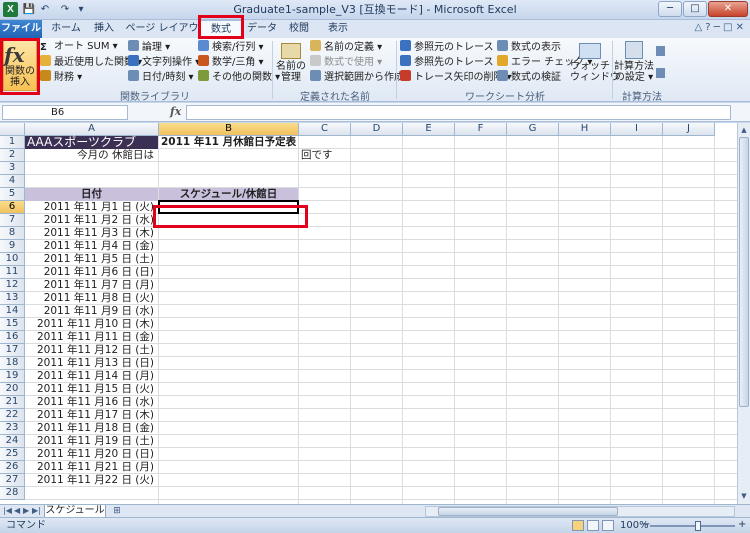 This screenshot has height=533, width=750. I want to click on vertical-scrollbar: ▲ ▼, so click(743, 313).